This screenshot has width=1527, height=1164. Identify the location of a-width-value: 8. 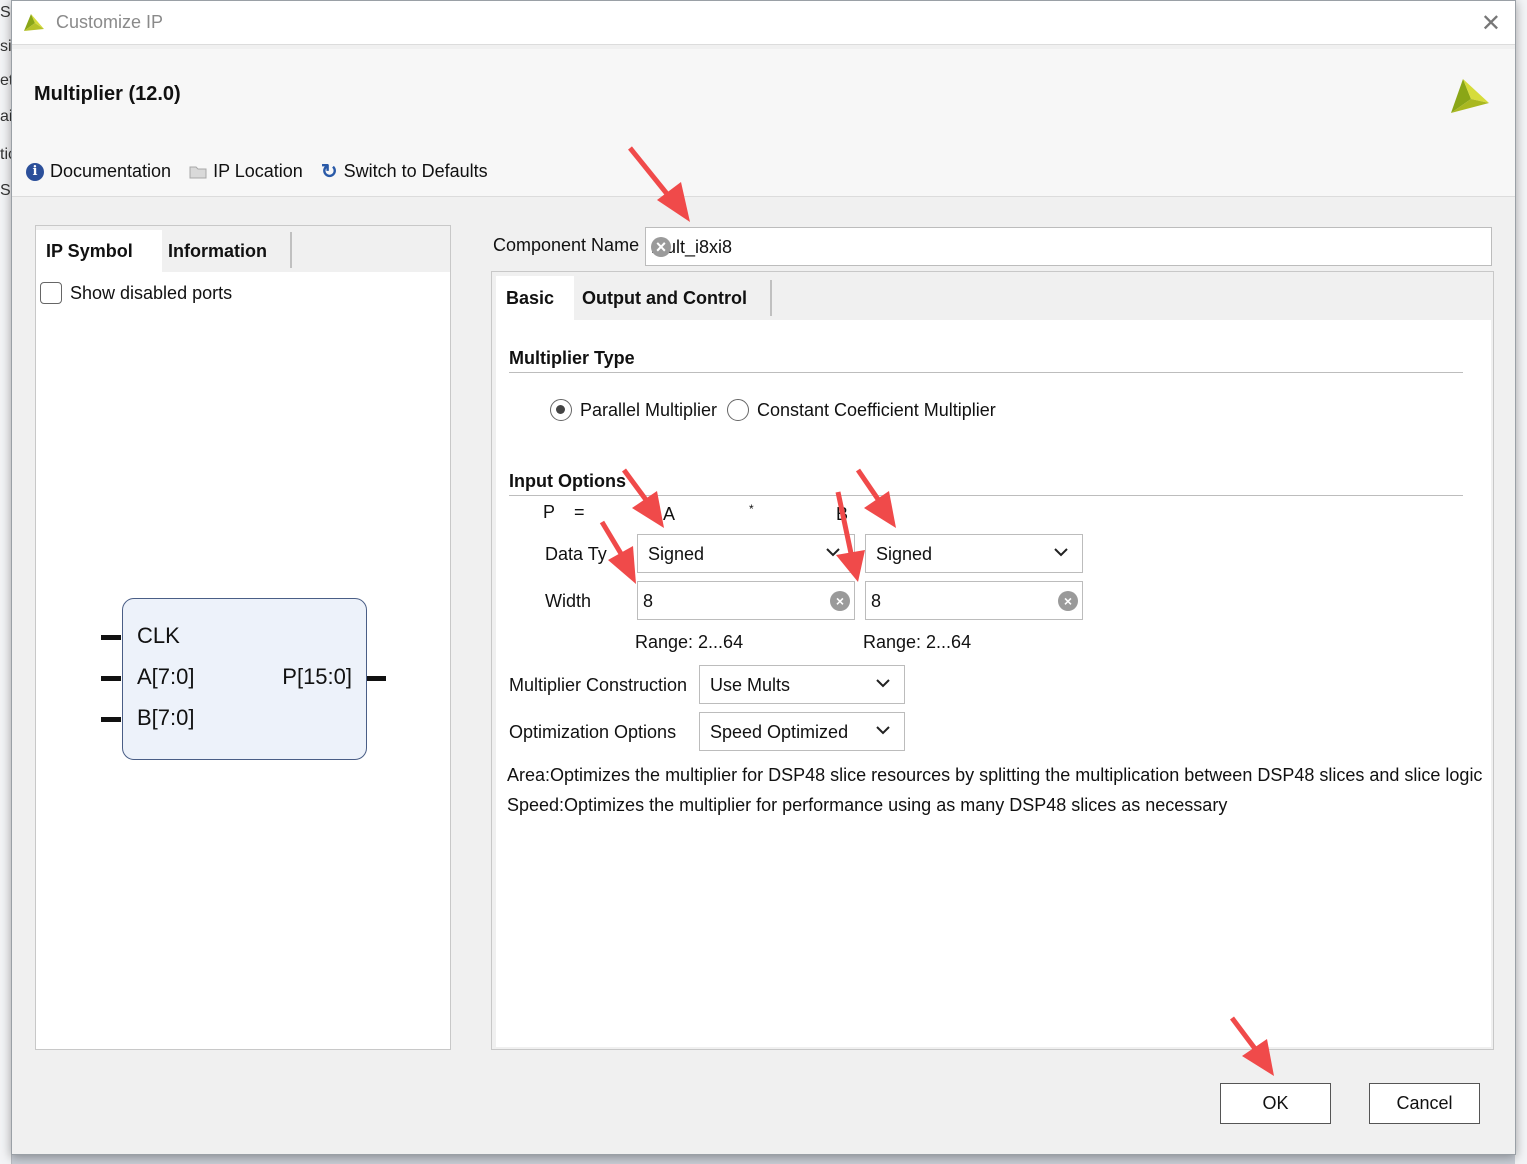
(648, 601).